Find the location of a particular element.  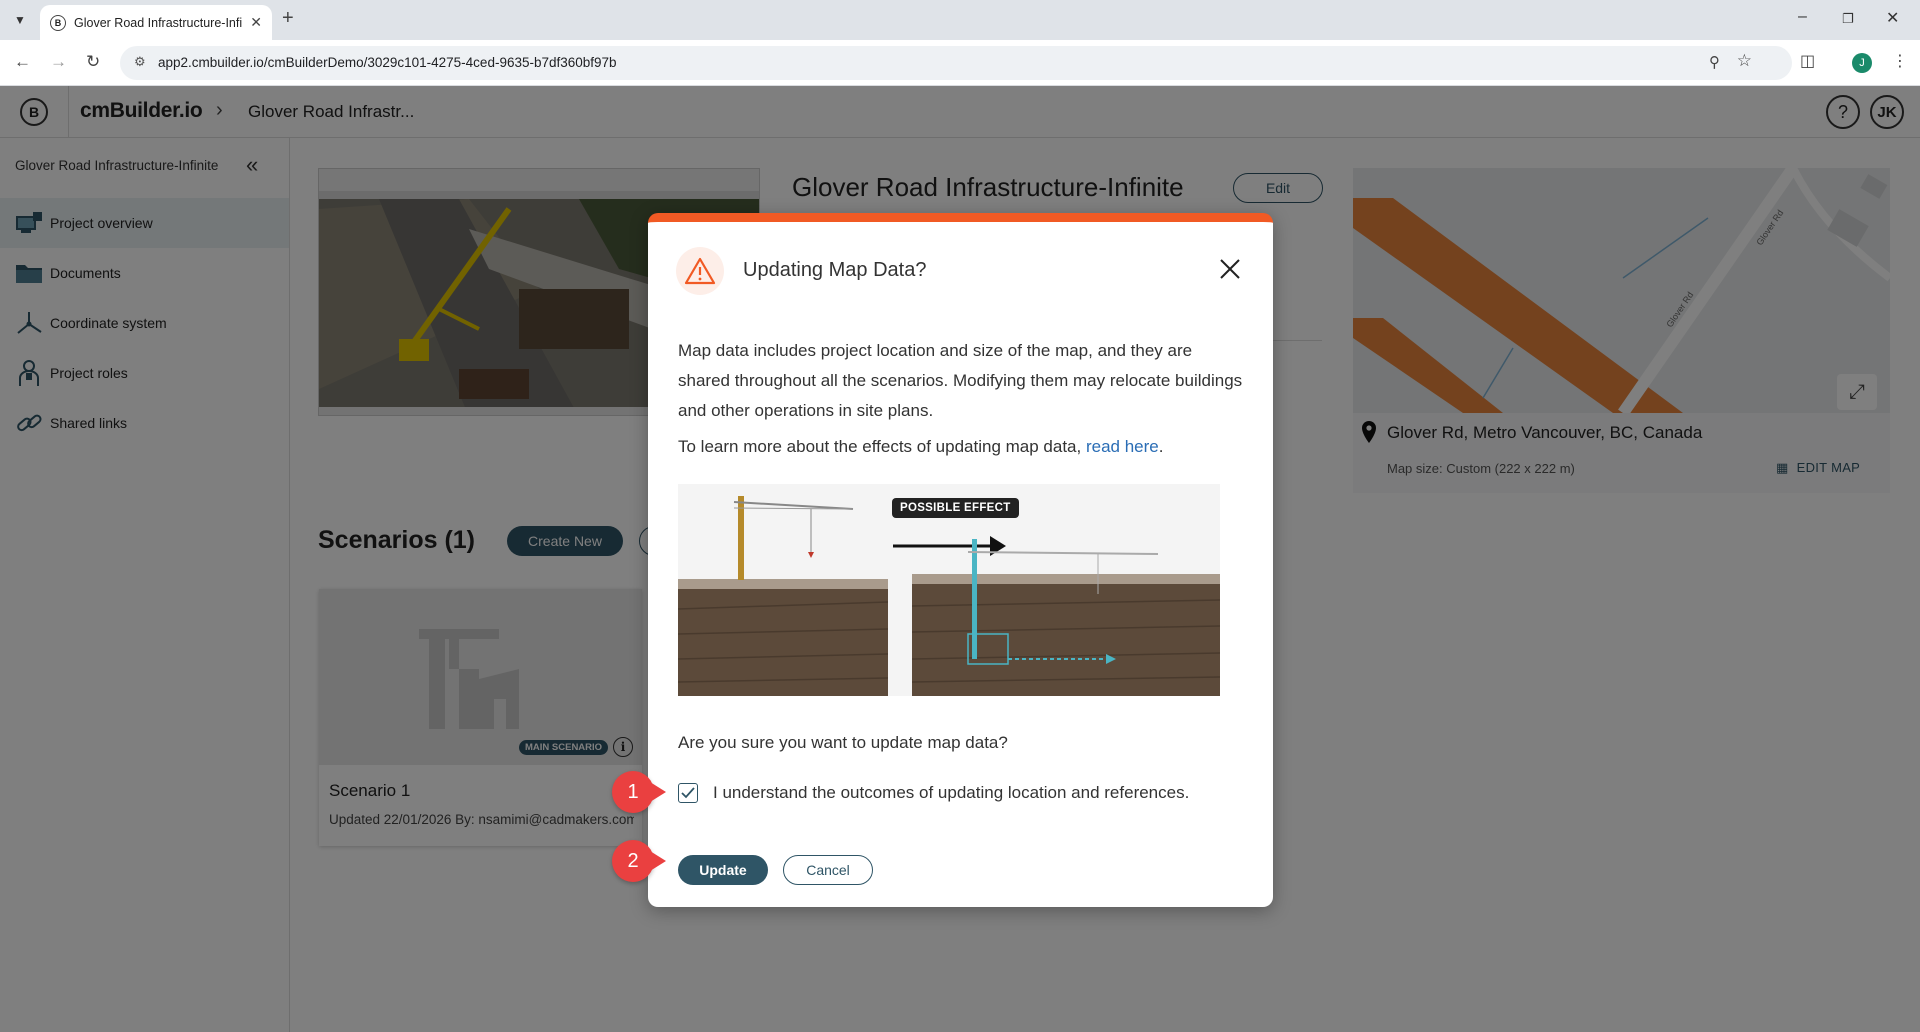

tab-search-icon: ▼ is located at coordinates (20, 20).